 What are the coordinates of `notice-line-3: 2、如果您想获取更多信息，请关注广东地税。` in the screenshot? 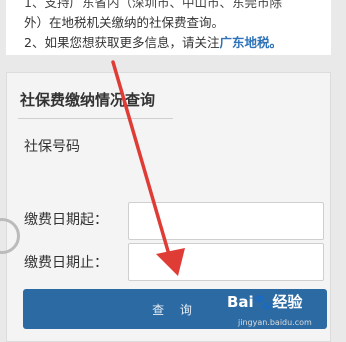 It's located at (153, 41).